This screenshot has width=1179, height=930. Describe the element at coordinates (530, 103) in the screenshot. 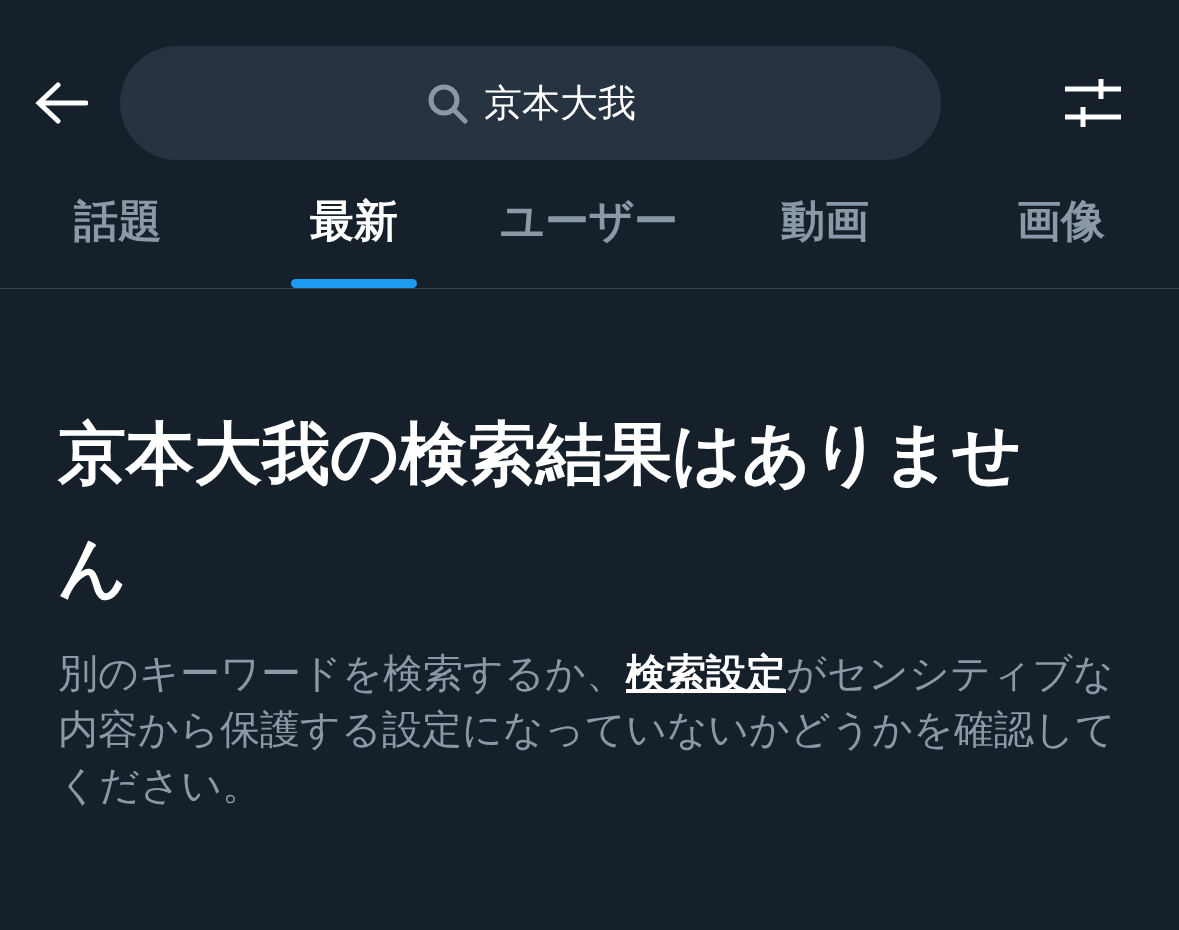

I see `search-field: 京本大我` at that location.